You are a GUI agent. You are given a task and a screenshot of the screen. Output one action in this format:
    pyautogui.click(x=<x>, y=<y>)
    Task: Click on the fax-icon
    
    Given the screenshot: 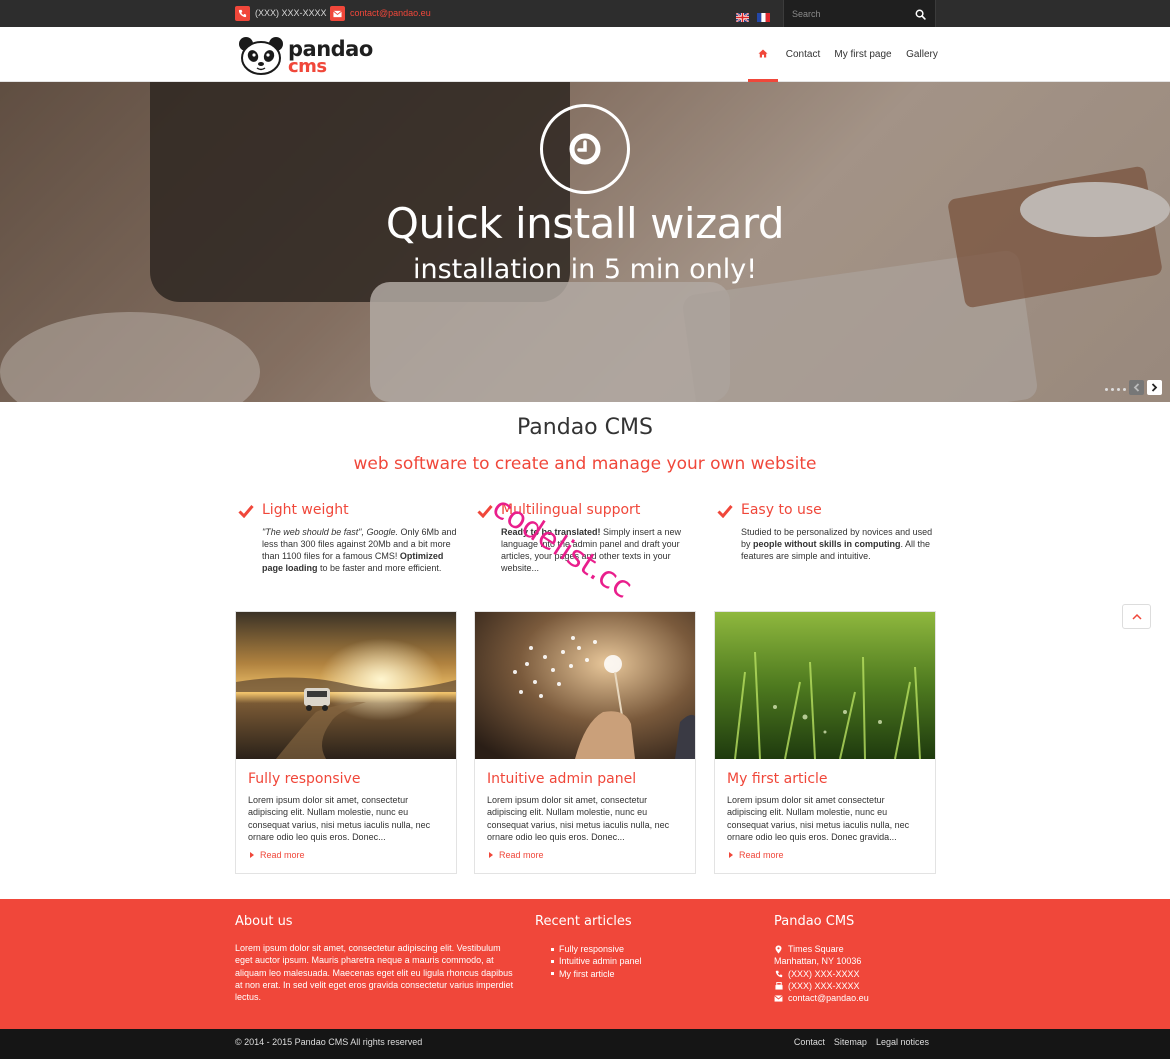 What is the action you would take?
    pyautogui.click(x=778, y=986)
    